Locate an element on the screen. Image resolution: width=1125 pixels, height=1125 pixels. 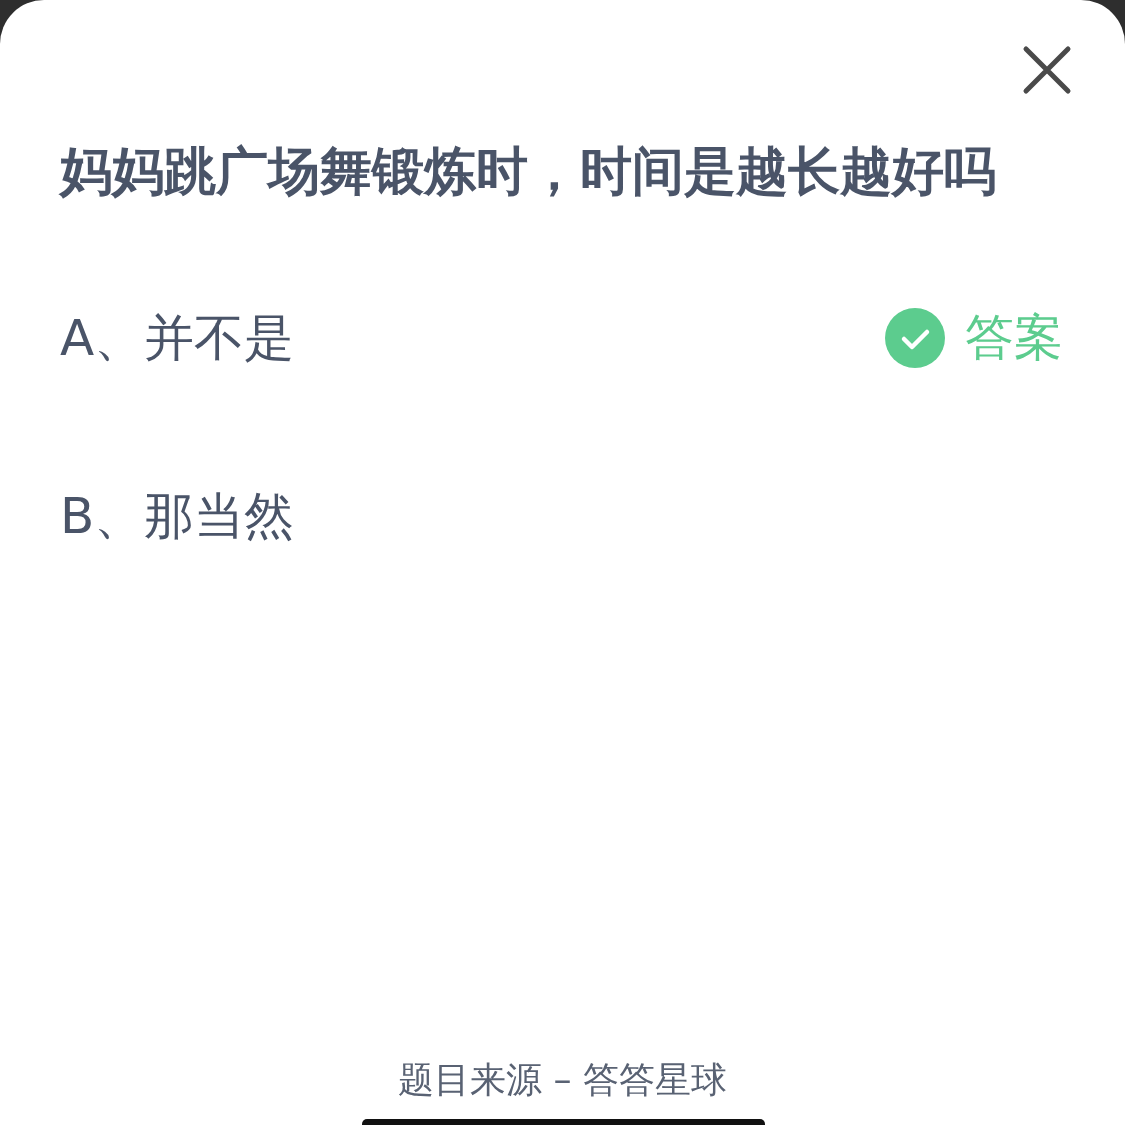
answer-option: A、并不是 is located at coordinates (177, 338).